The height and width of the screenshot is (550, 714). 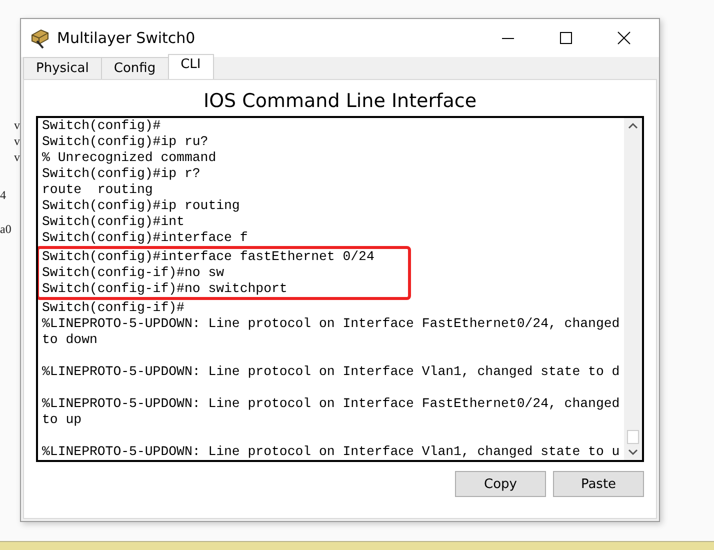 What do you see at coordinates (331, 372) in the screenshot?
I see `terminal-line: %LINEPROTO-5-UPDOWN: Line protocol on Interface Vlan1, changed state to d` at bounding box center [331, 372].